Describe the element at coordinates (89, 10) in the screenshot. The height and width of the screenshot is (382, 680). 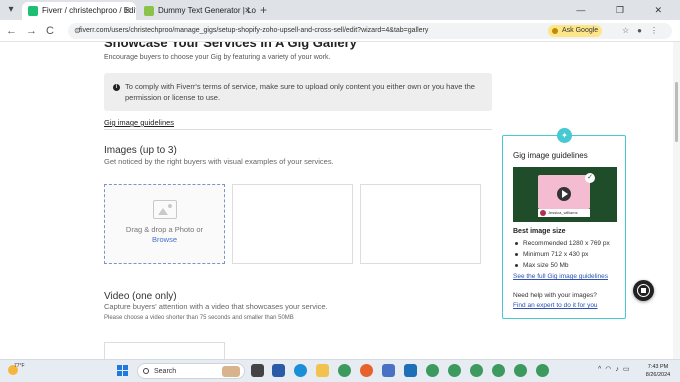
I see `tab-label: Fiverr / christechproo / Edit Gig` at that location.